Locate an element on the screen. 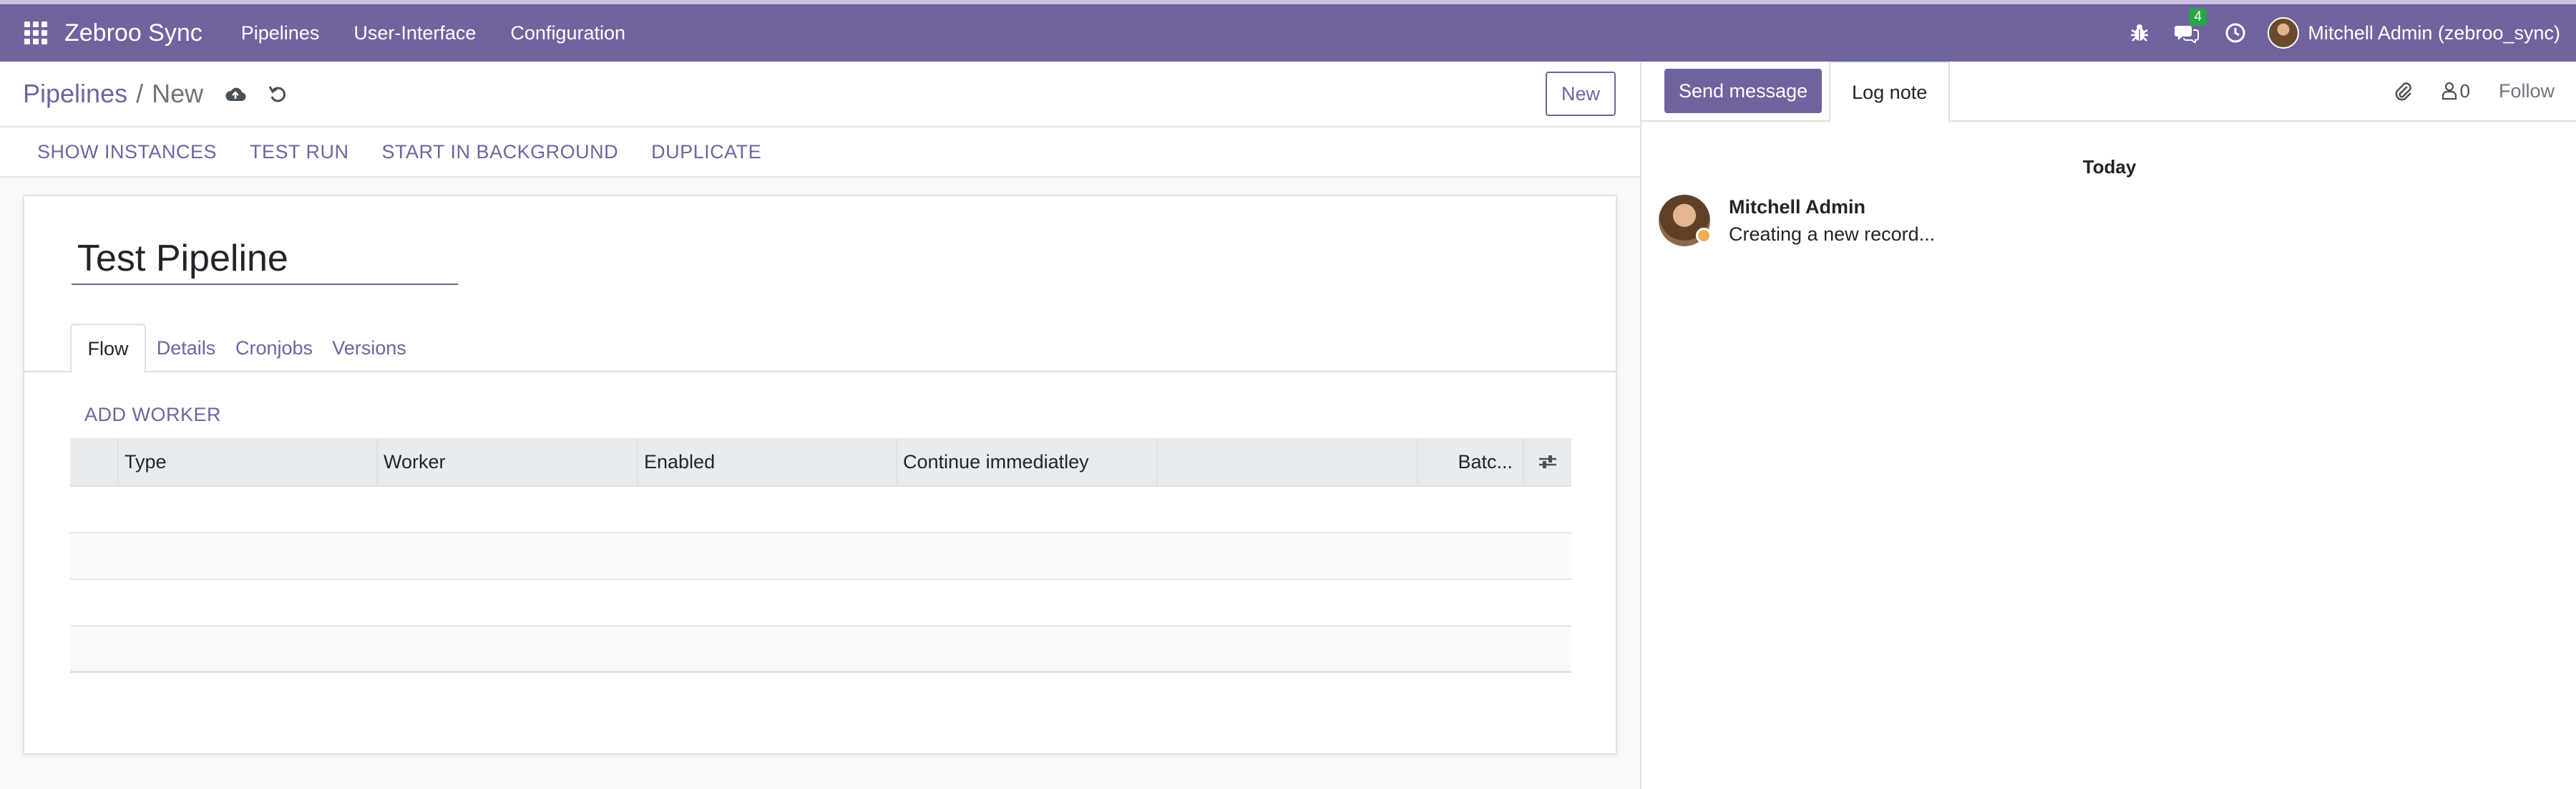 Image resolution: width=2576 pixels, height=789 pixels. clock-icon is located at coordinates (2235, 33).